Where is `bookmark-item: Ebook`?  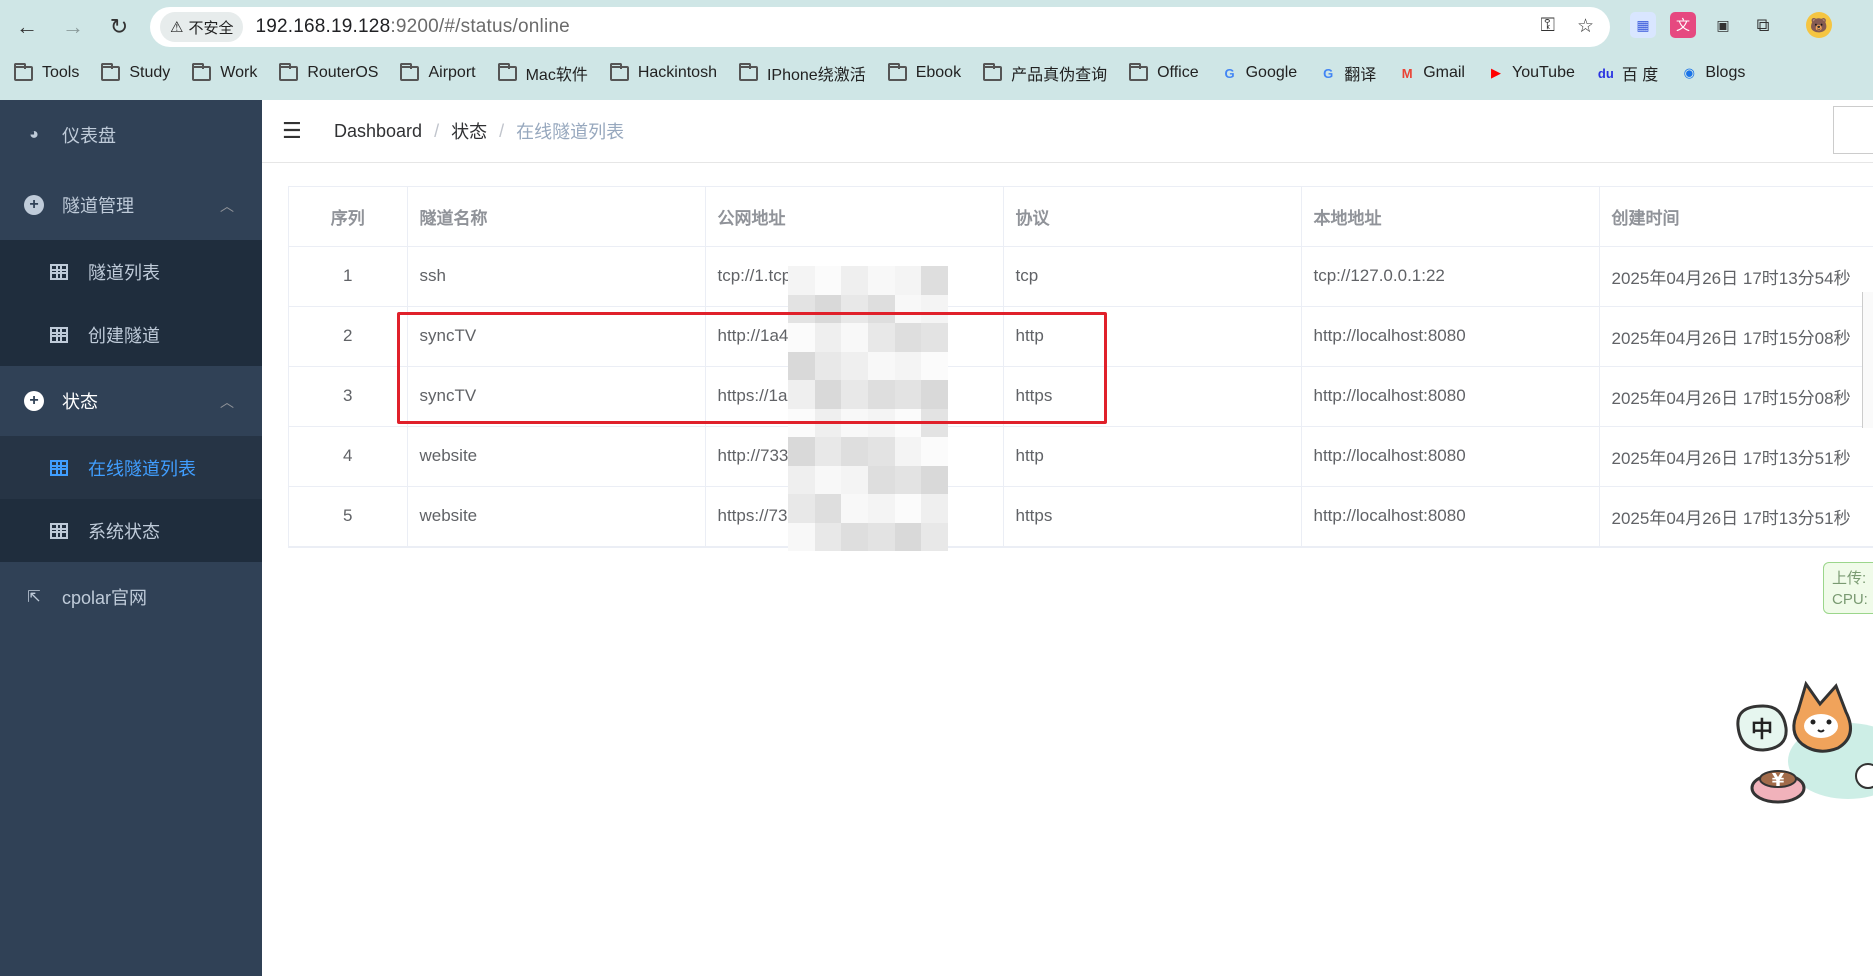 bookmark-item: Ebook is located at coordinates (924, 72).